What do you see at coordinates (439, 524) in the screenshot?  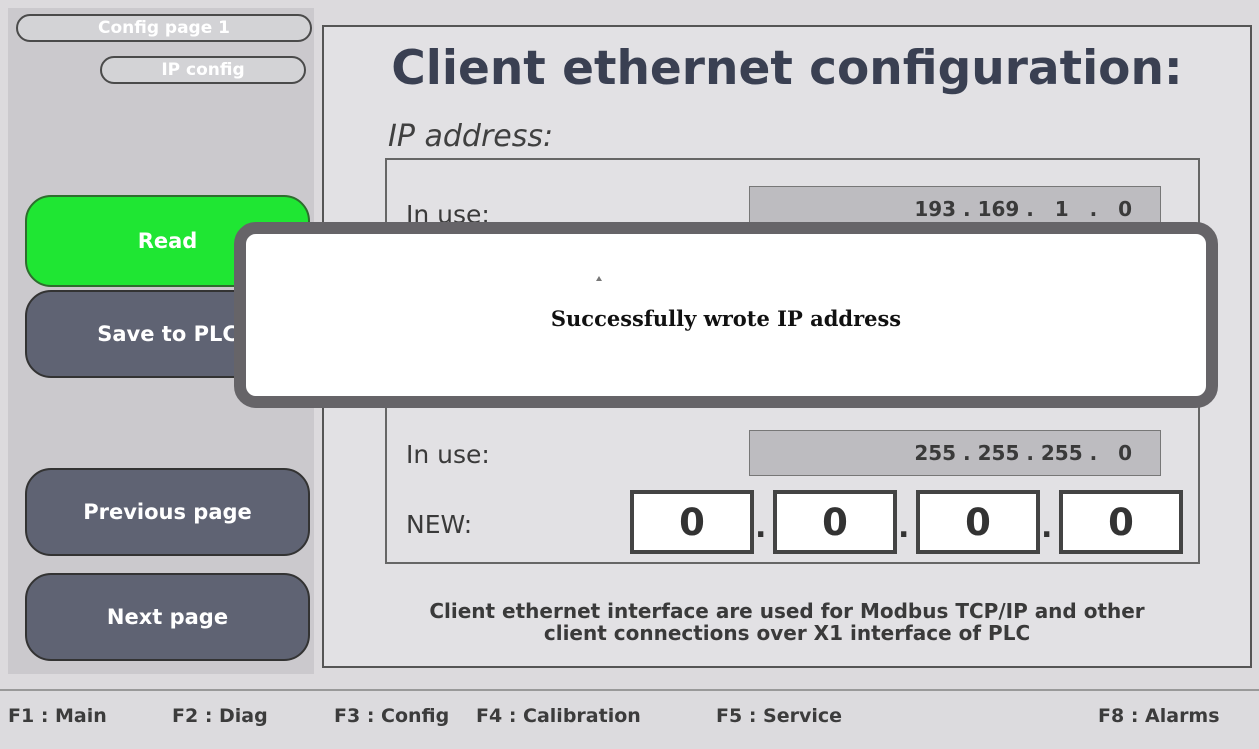 I see `new-label: NEW:` at bounding box center [439, 524].